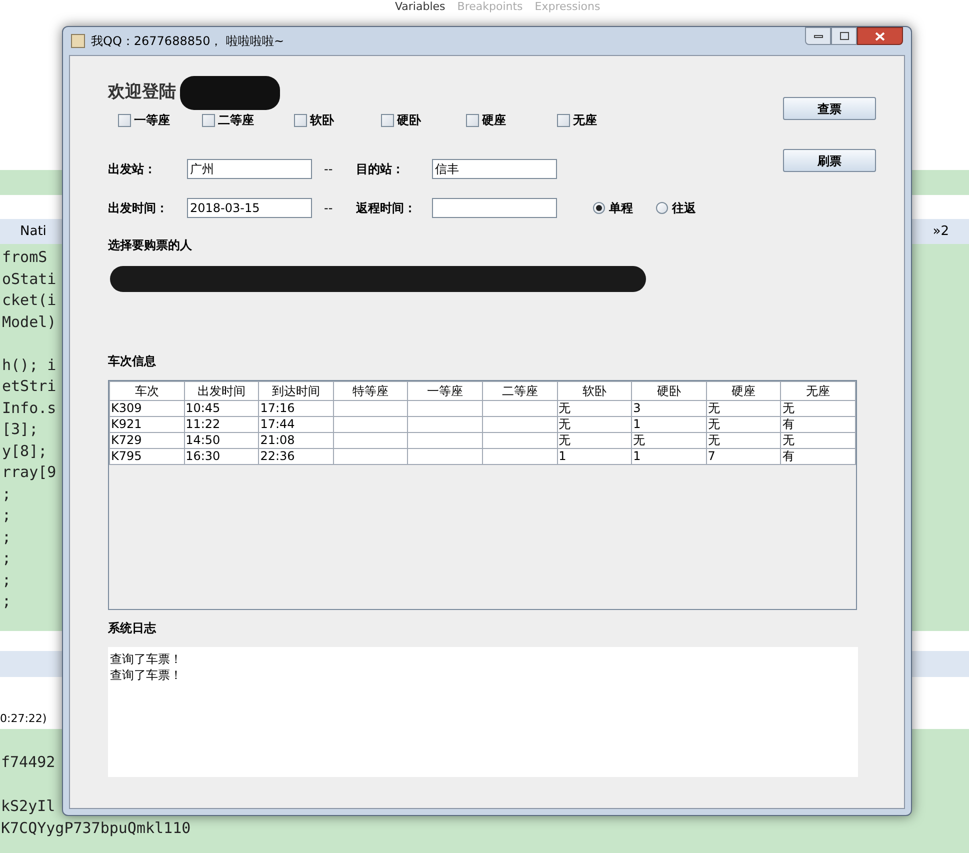 The image size is (969, 853). What do you see at coordinates (613, 208) in the screenshot?
I see `radio-button: 单程` at bounding box center [613, 208].